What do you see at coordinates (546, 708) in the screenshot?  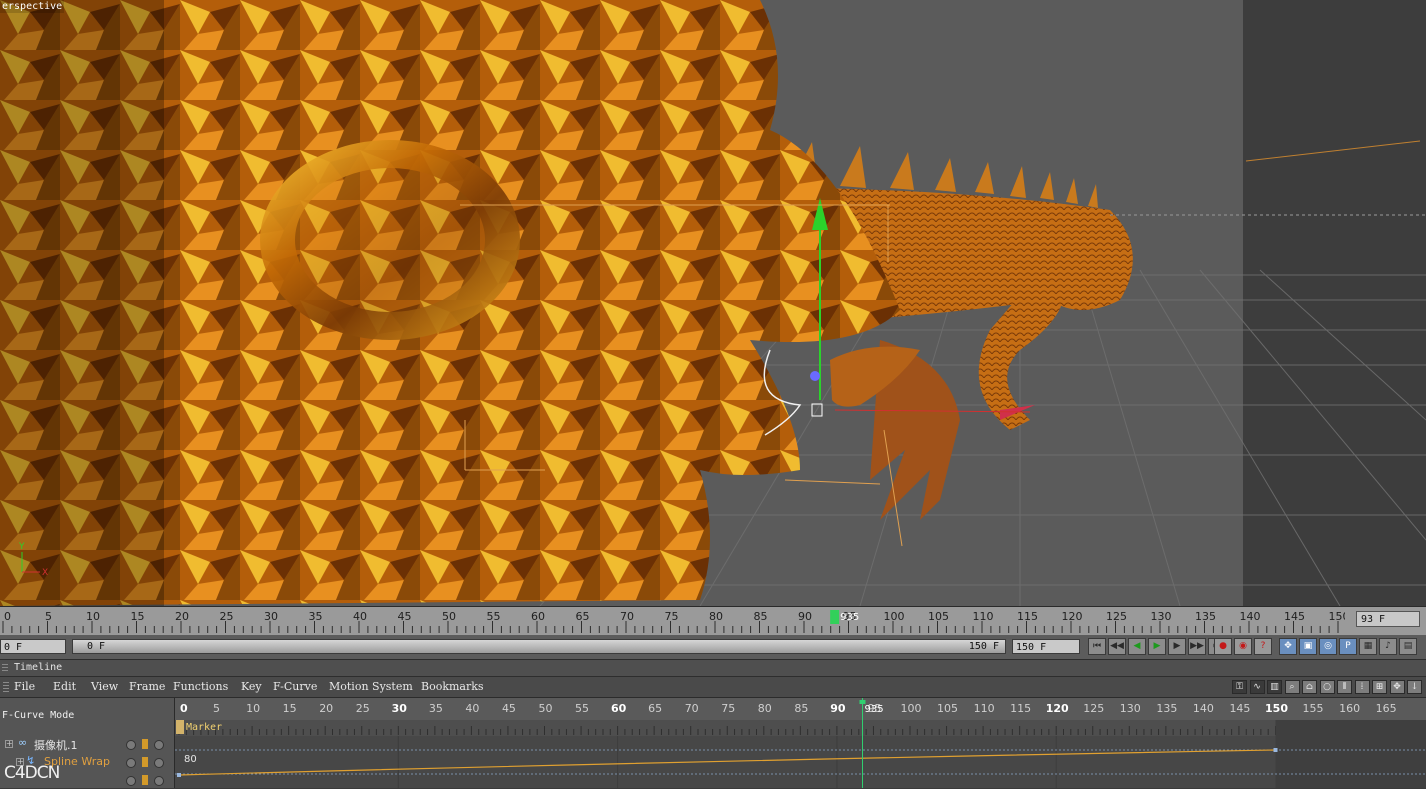 I see `graph-tick-label: 50` at bounding box center [546, 708].